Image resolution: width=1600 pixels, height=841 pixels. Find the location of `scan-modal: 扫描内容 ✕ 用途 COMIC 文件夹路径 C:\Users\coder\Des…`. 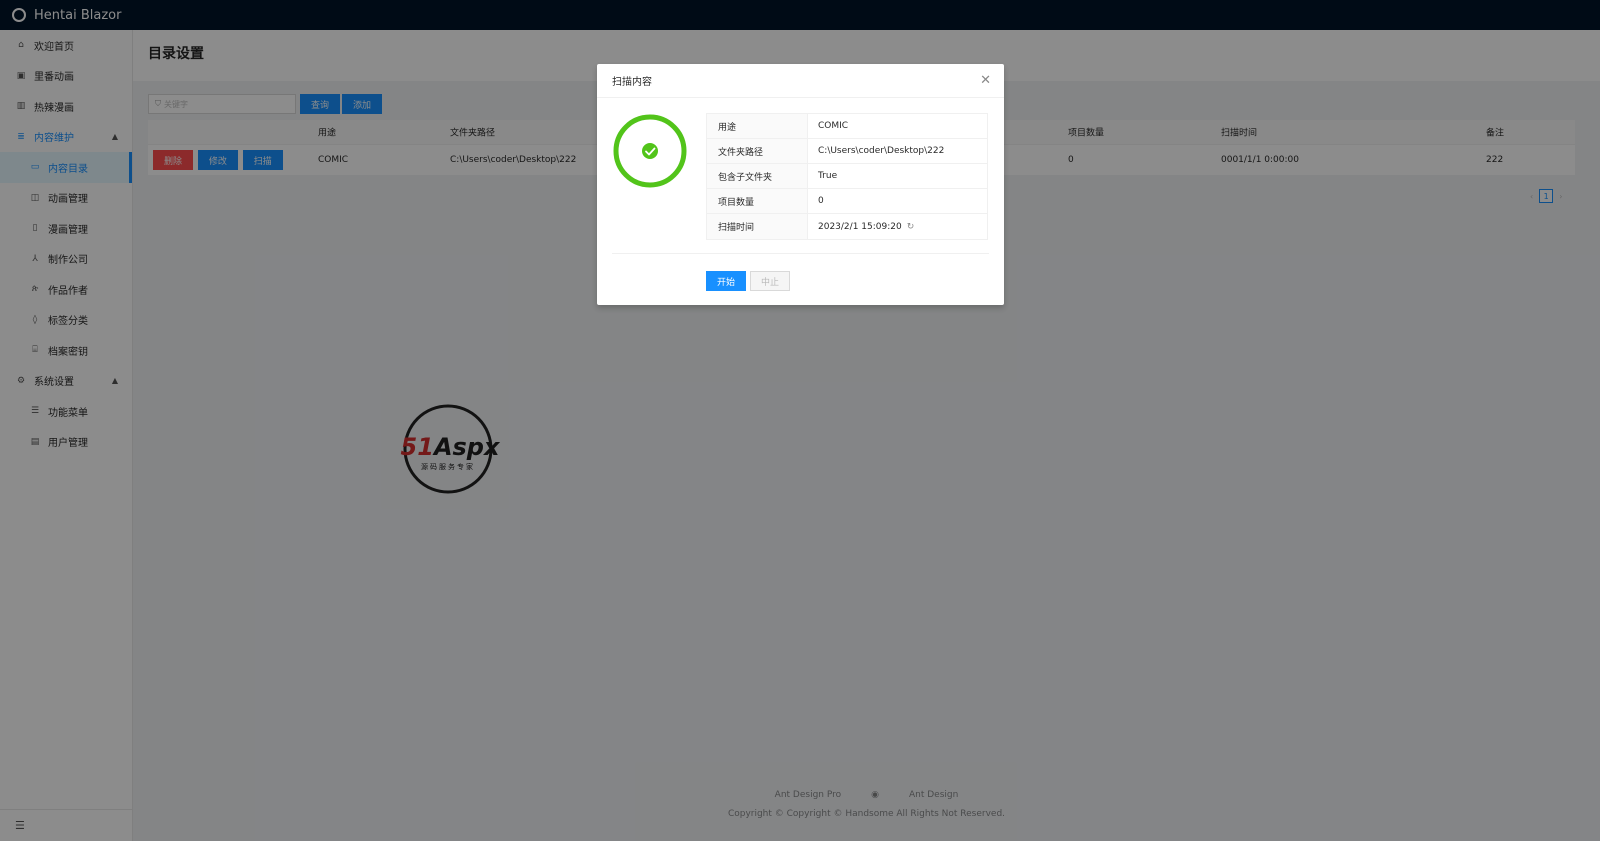

scan-modal: 扫描内容 ✕ 用途 COMIC 文件夹路径 C:\Users\coder\Des… is located at coordinates (800, 184).